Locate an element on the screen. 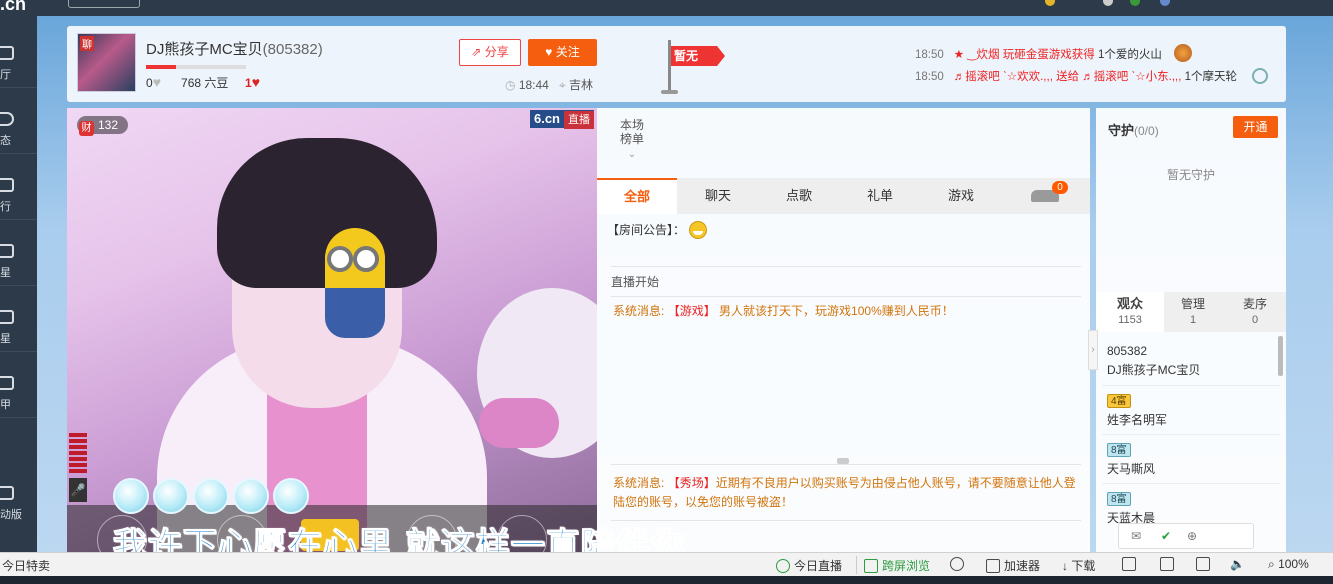  system-message-tag: 【游戏】 is located at coordinates (692, 311).